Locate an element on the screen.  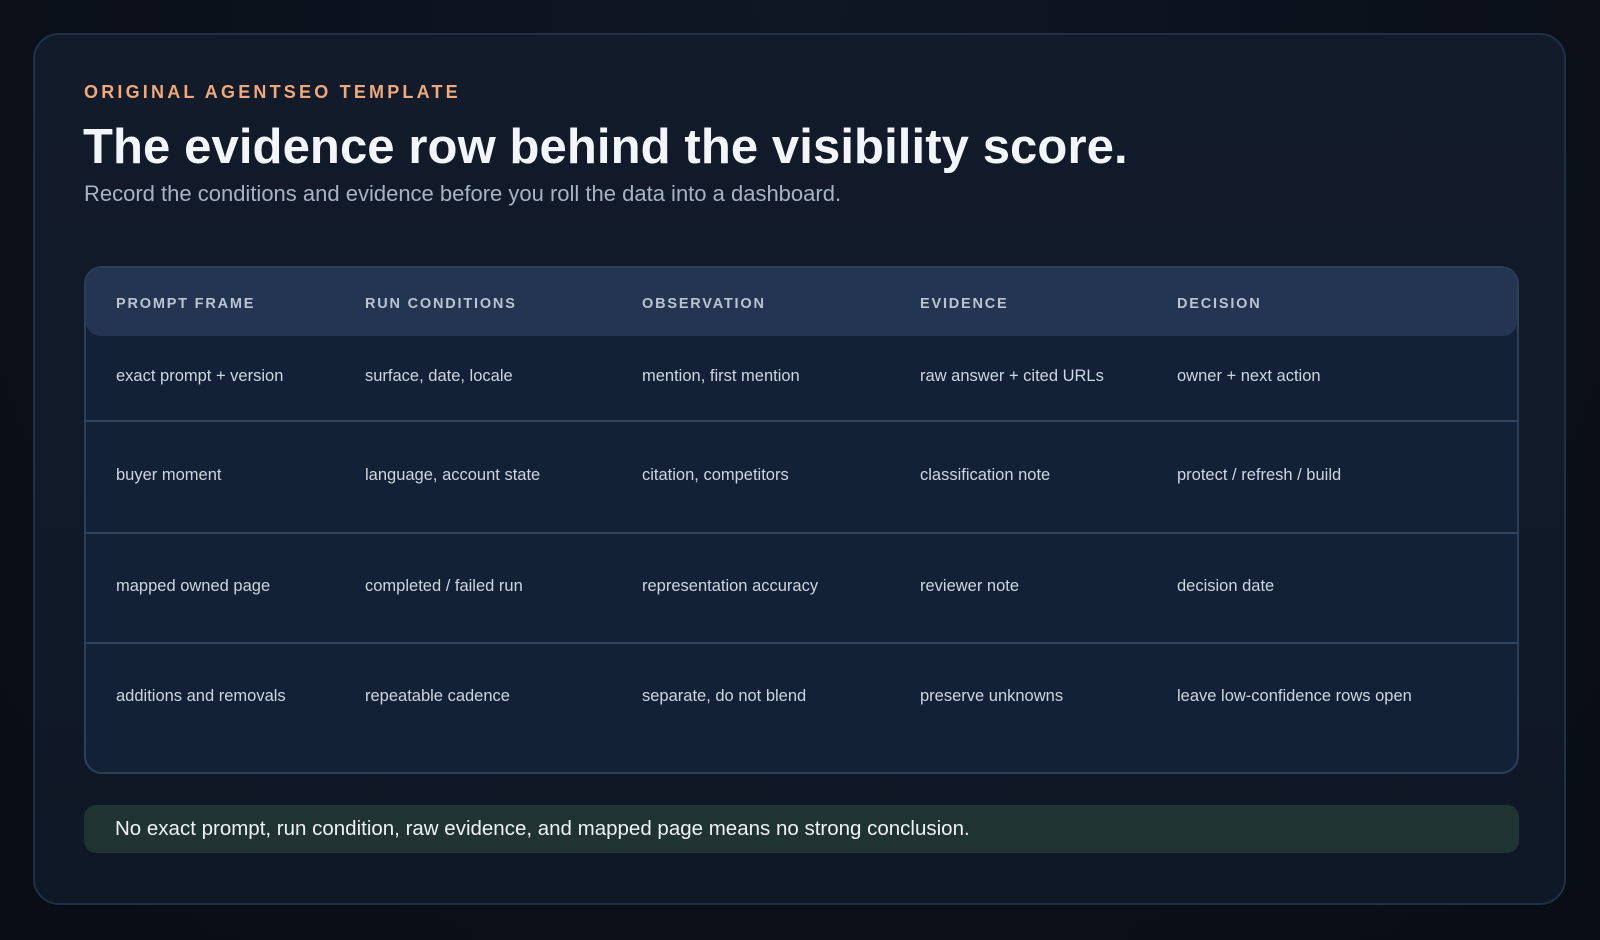
column-header-evidence: EVIDENCE is located at coordinates (964, 304).